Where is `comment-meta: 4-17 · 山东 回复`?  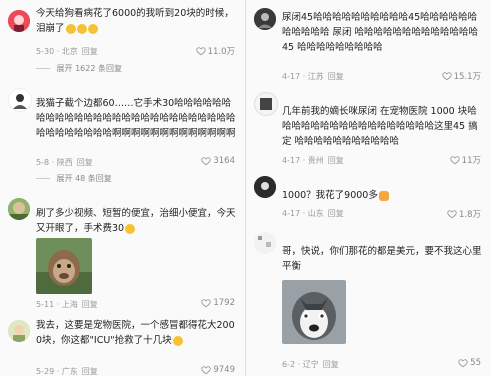
comment-meta: 4-17 · 山东 回复 is located at coordinates (313, 213).